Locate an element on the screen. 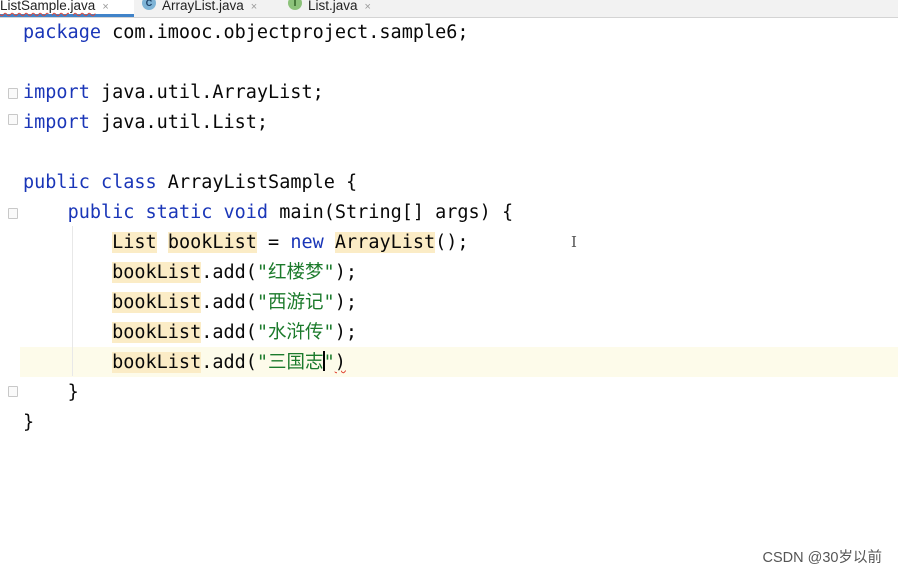 This screenshot has width=898, height=577. tab-arraylist-java: C ArrayList.java × is located at coordinates (211, 8).